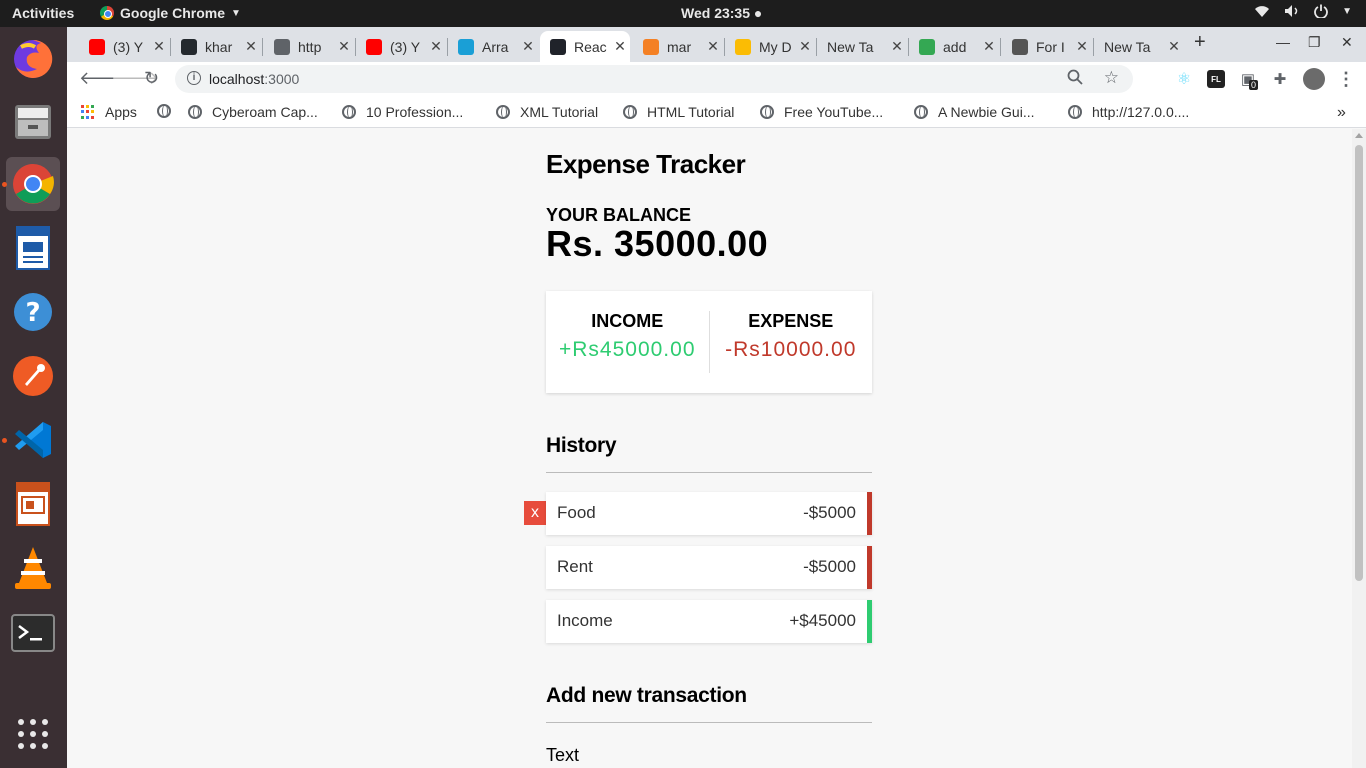 Image resolution: width=1366 pixels, height=768 pixels. What do you see at coordinates (282, 79) in the screenshot?
I see `url-port: :3000` at bounding box center [282, 79].